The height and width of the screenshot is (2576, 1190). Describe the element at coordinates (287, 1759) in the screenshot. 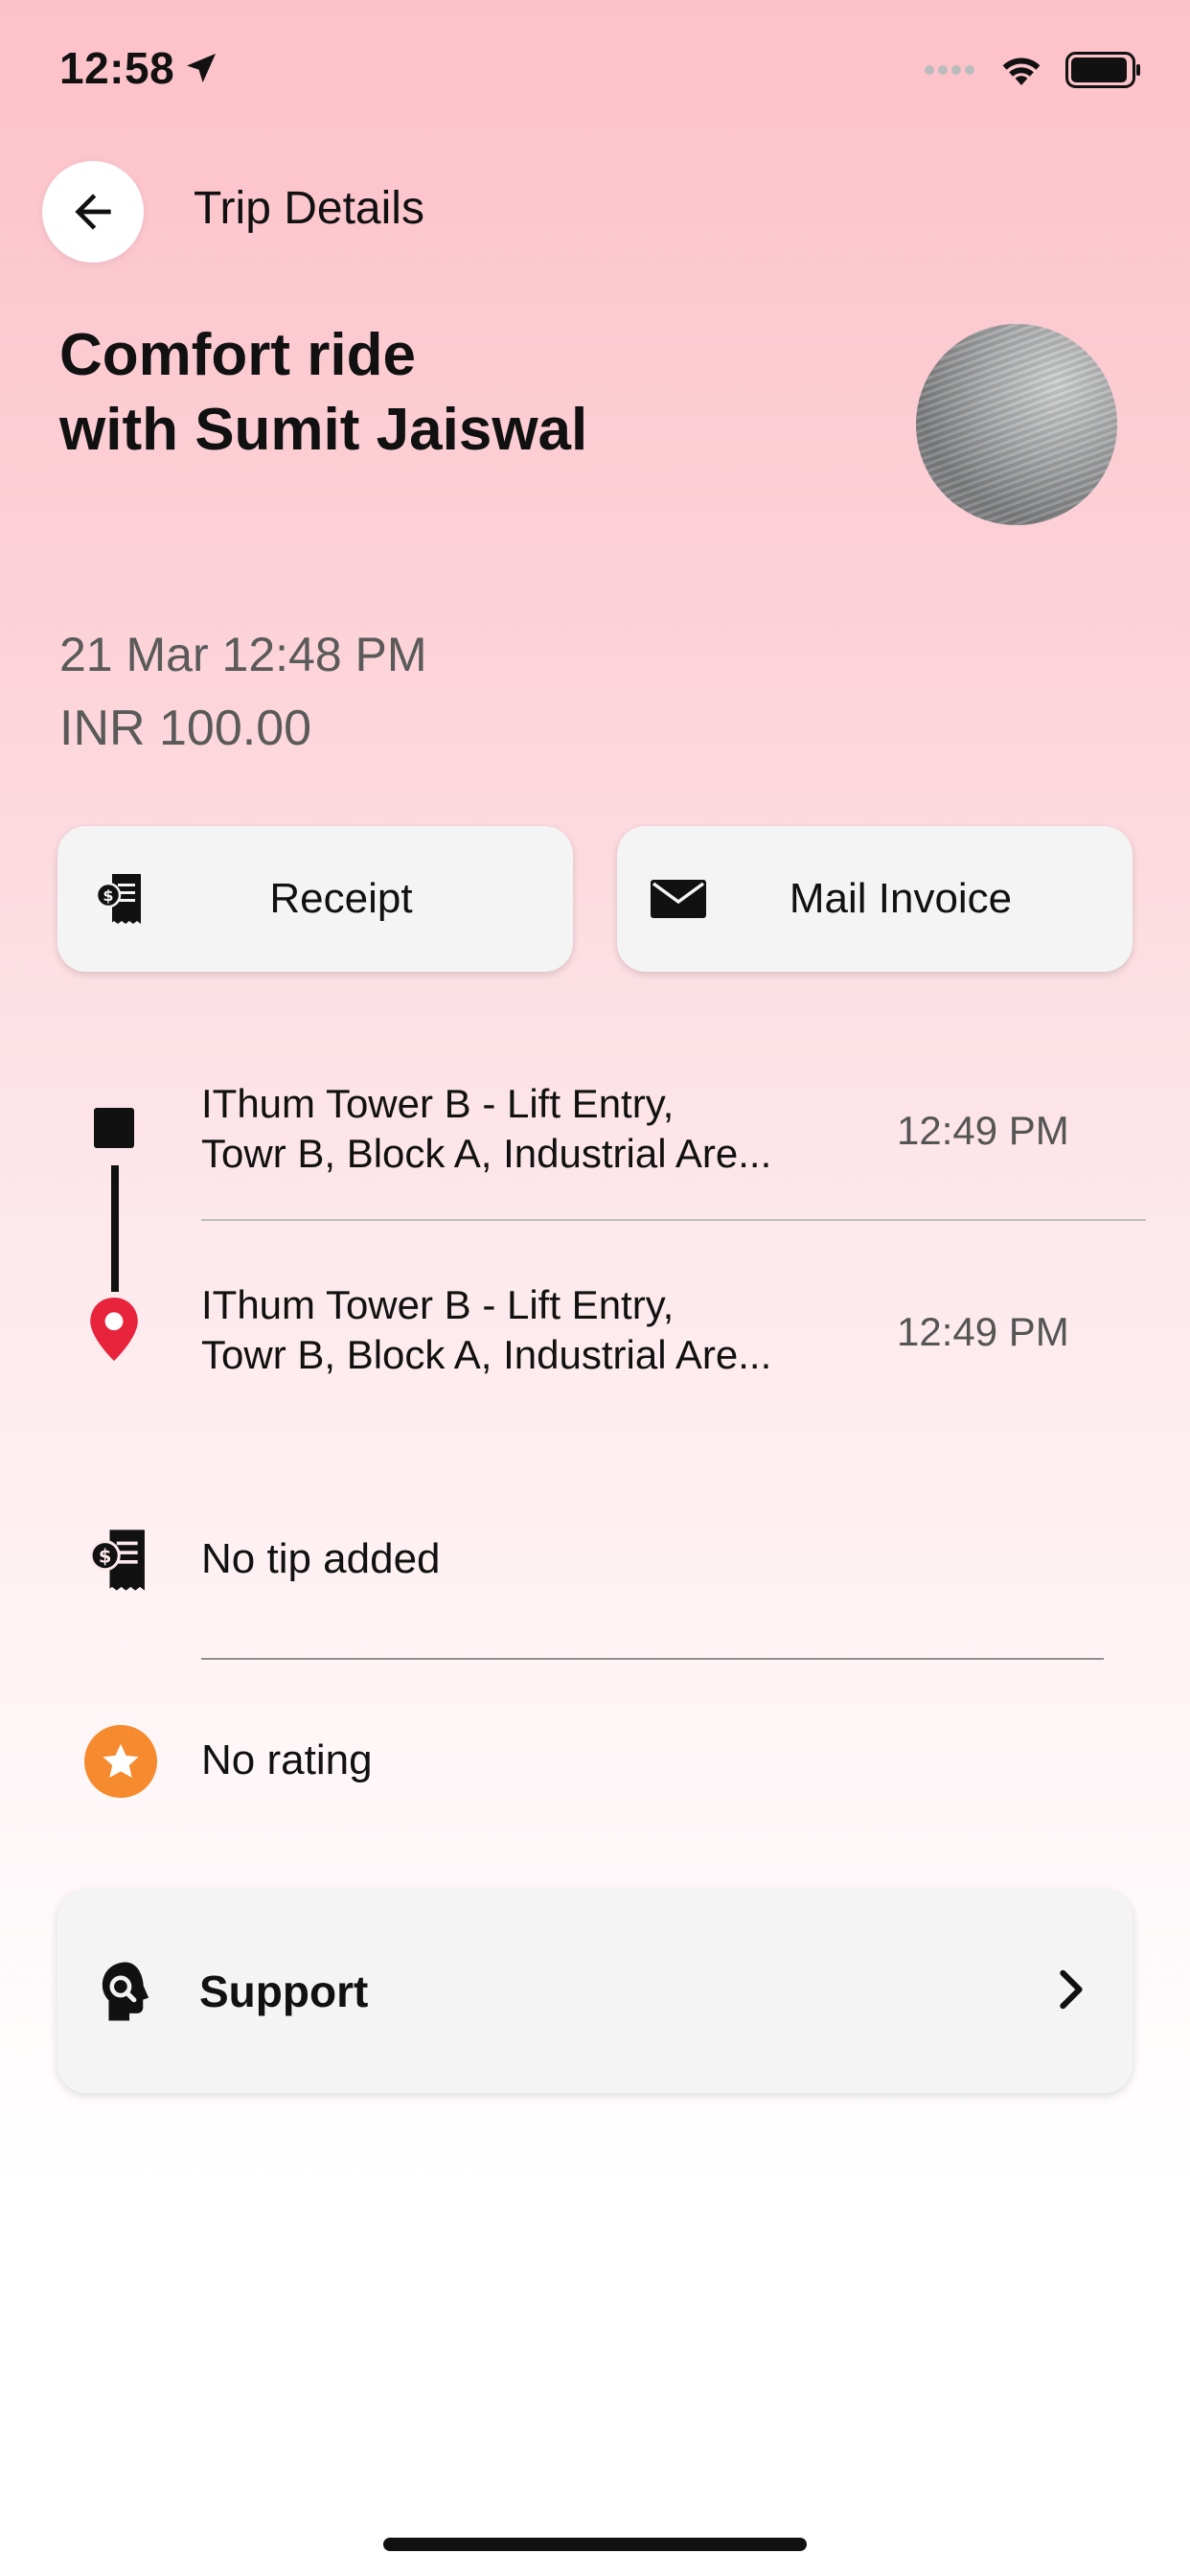

I see `rating-status: No rating` at that location.